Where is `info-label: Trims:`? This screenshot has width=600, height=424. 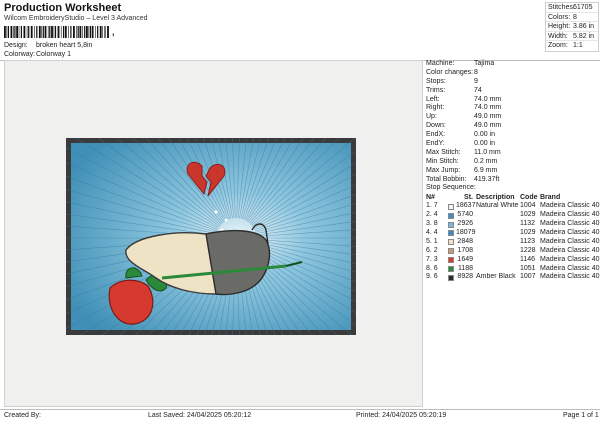
info-label: Trims: is located at coordinates (436, 90).